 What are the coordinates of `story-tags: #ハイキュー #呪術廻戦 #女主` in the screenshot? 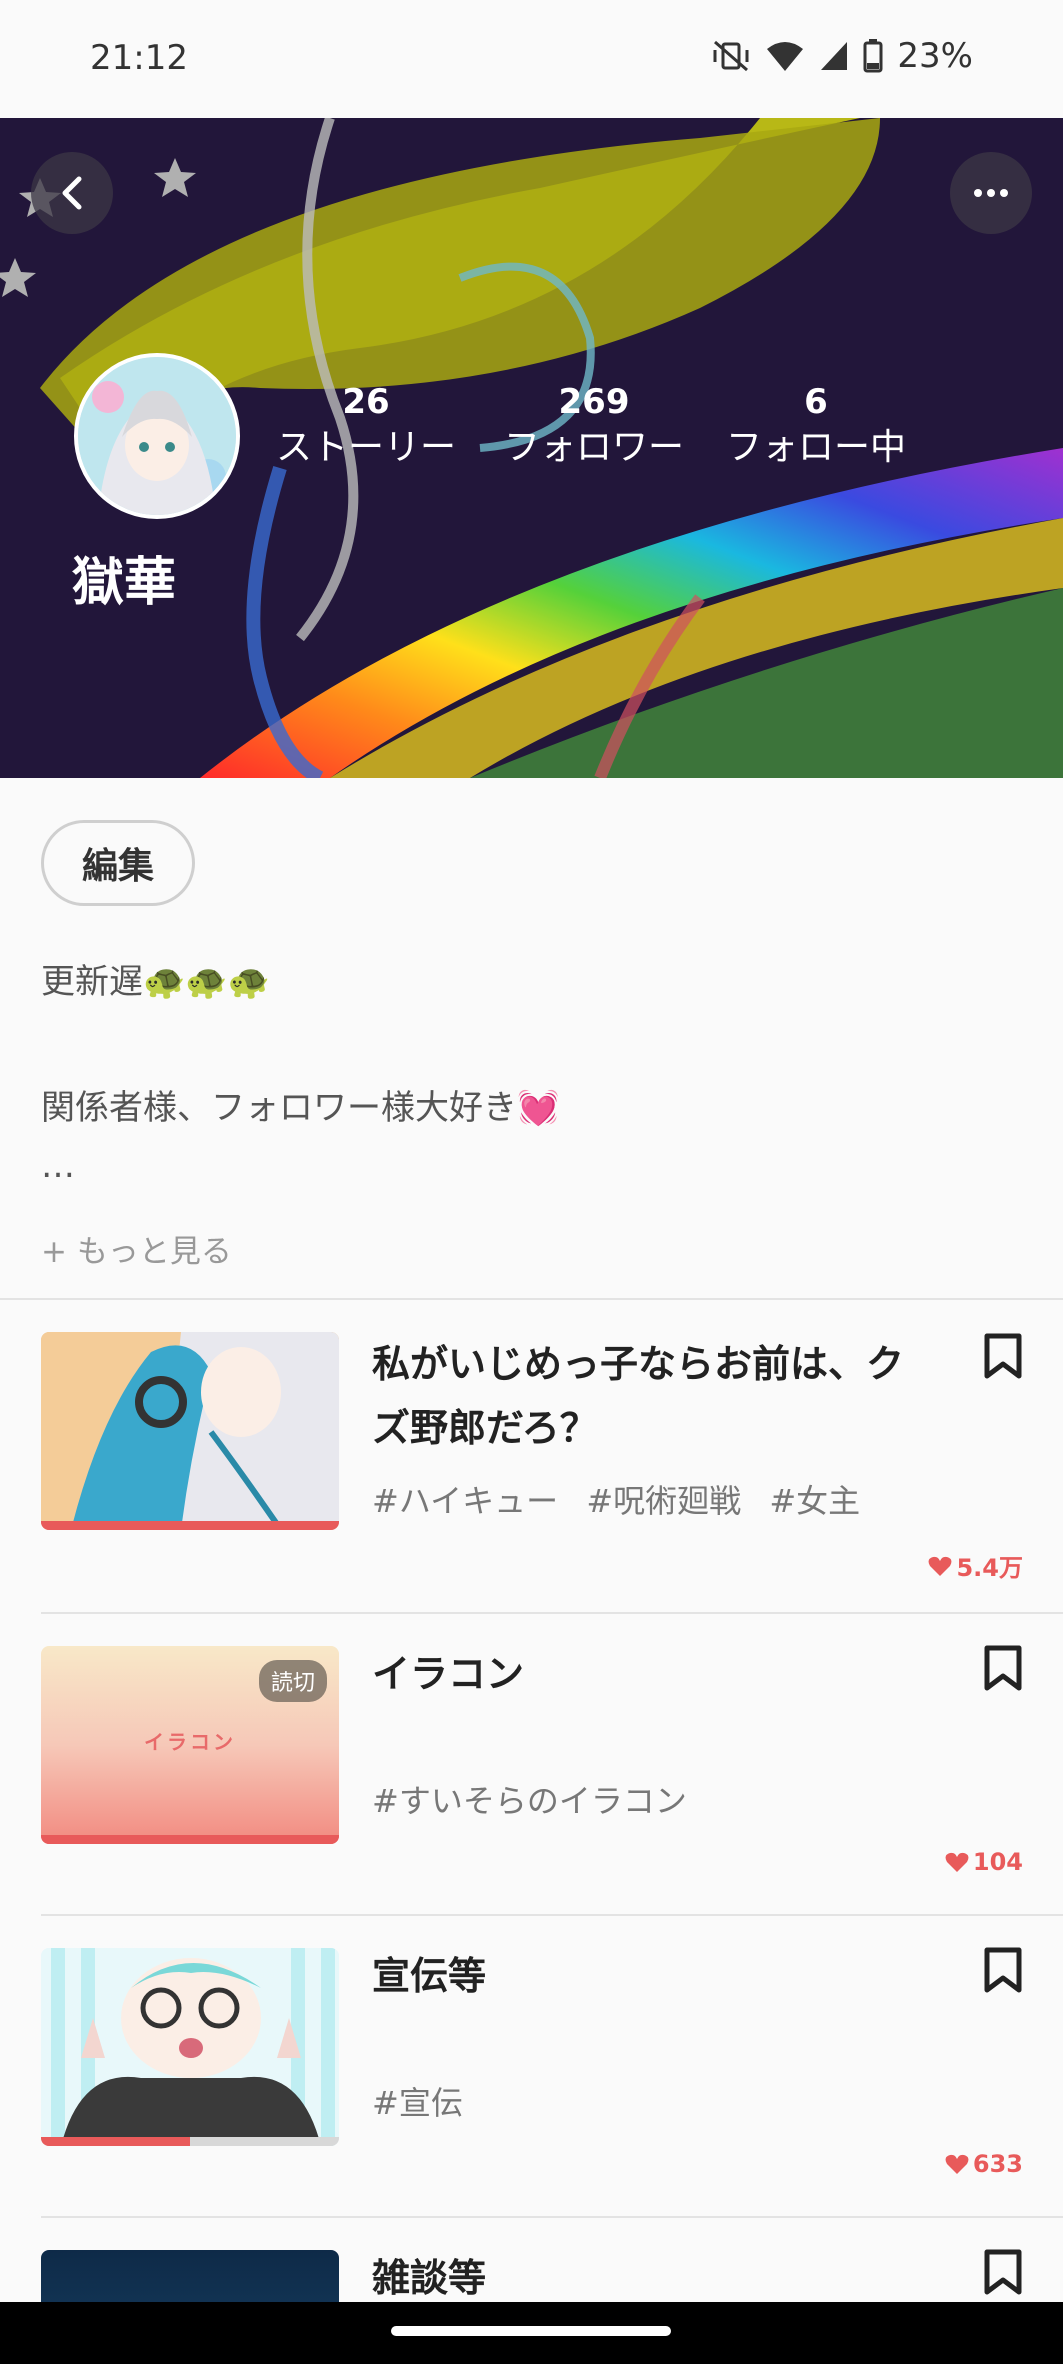 It's located at (616, 1501).